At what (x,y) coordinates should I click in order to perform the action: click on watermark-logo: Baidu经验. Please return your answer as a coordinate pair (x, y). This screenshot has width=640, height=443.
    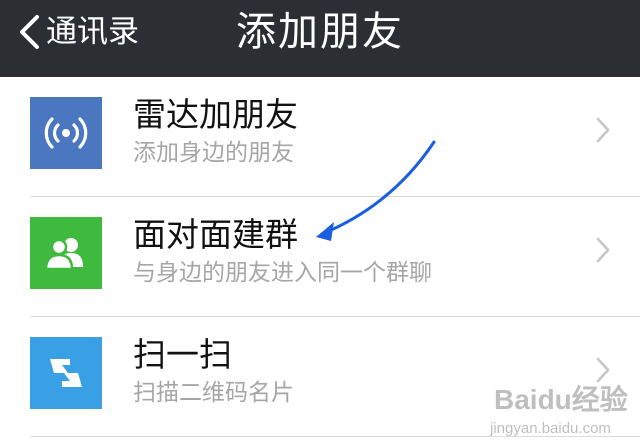
    Looking at the image, I should click on (561, 399).